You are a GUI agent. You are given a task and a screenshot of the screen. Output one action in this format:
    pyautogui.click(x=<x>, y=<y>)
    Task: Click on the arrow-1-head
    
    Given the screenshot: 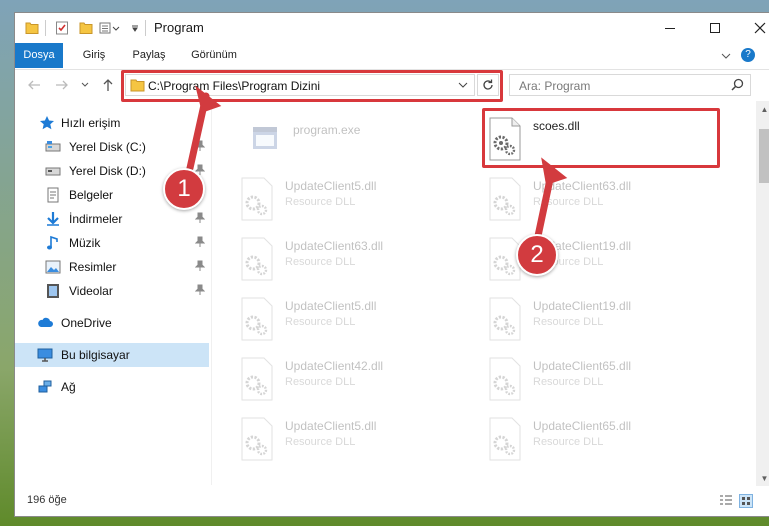 What is the action you would take?
    pyautogui.click(x=208, y=99)
    